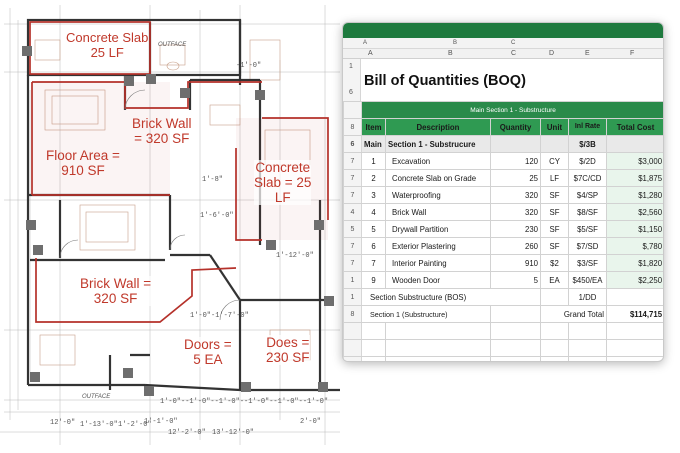 The height and width of the screenshot is (453, 680). I want to click on description-cell: Drywall Partition, so click(438, 229).